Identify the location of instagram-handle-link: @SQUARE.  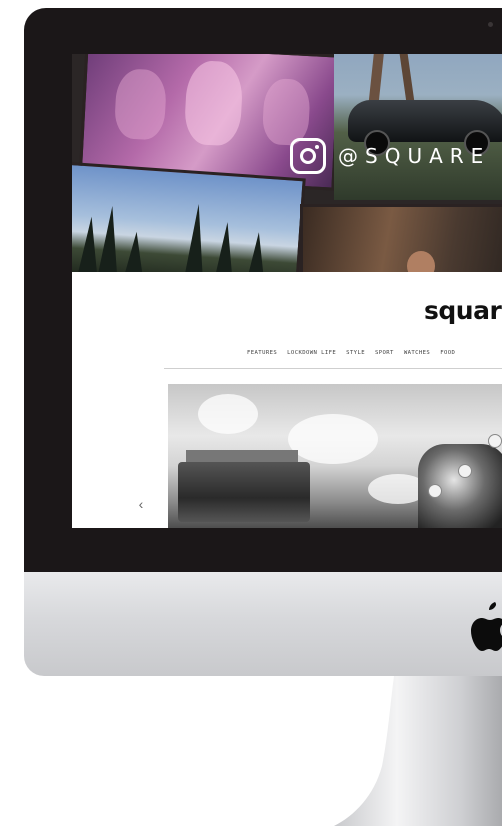
(396, 156).